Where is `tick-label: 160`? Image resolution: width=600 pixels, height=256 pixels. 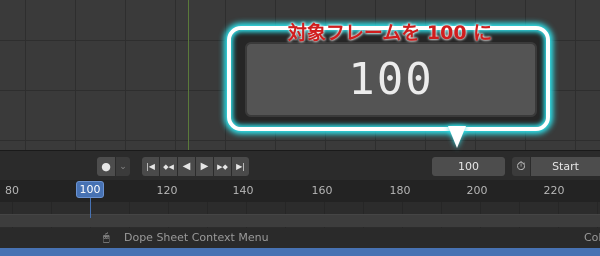 tick-label: 160 is located at coordinates (322, 190).